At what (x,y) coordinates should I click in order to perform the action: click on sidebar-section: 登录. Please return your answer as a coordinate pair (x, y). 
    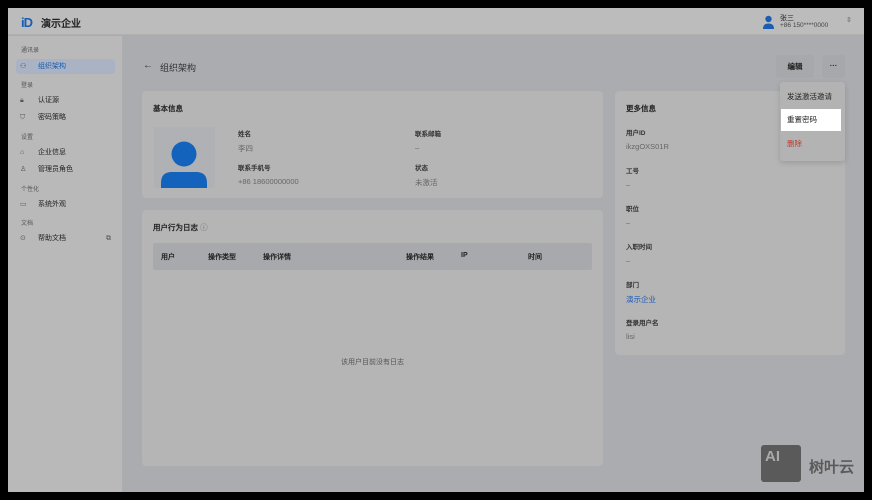
    Looking at the image, I should click on (27, 86).